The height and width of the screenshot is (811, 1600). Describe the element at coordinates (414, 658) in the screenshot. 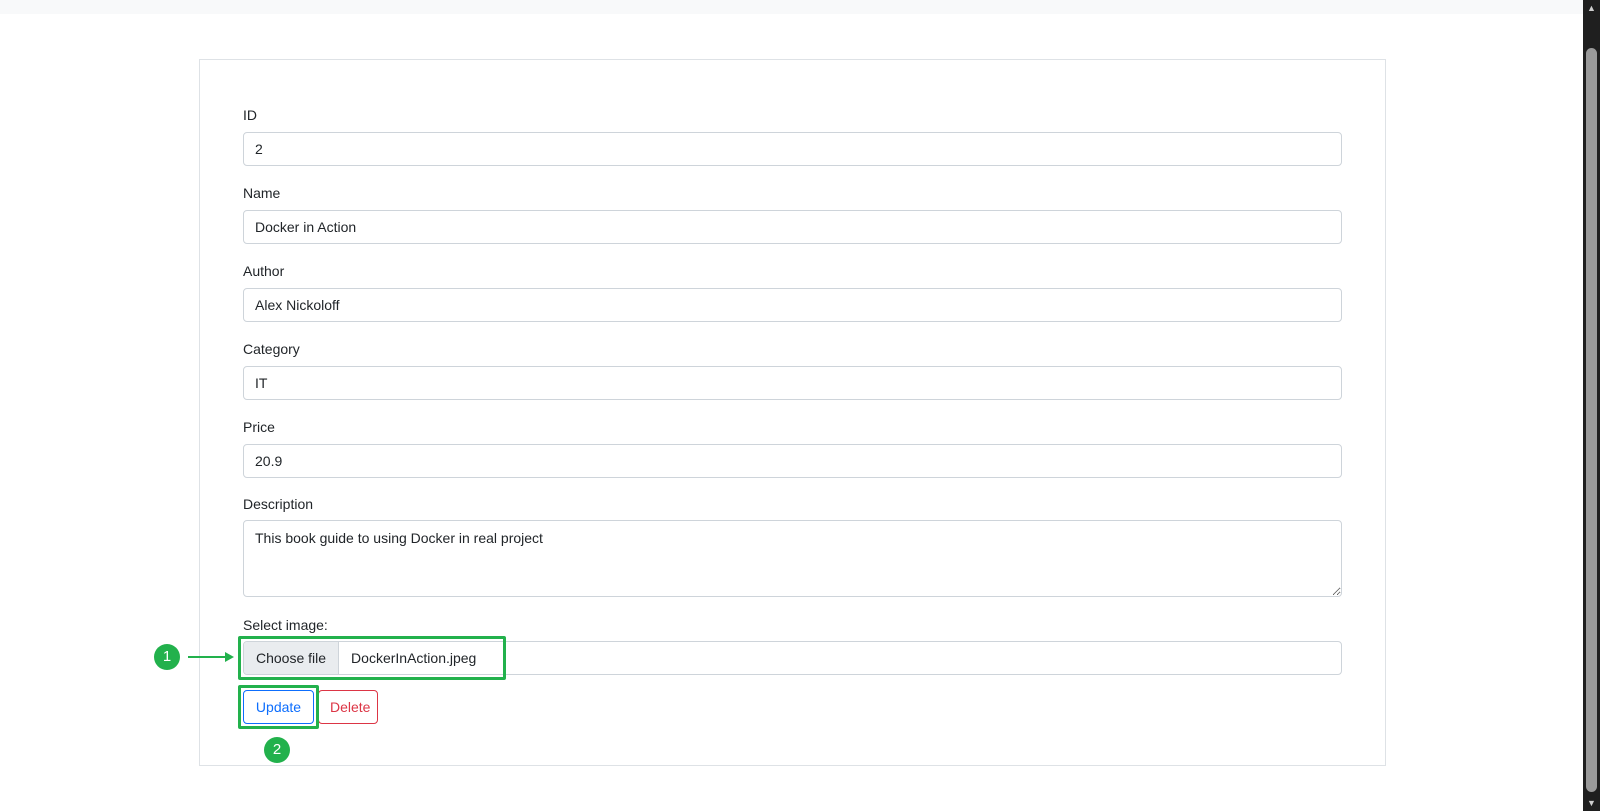

I see `selected-file-name: DockerInAction.jpeg` at that location.